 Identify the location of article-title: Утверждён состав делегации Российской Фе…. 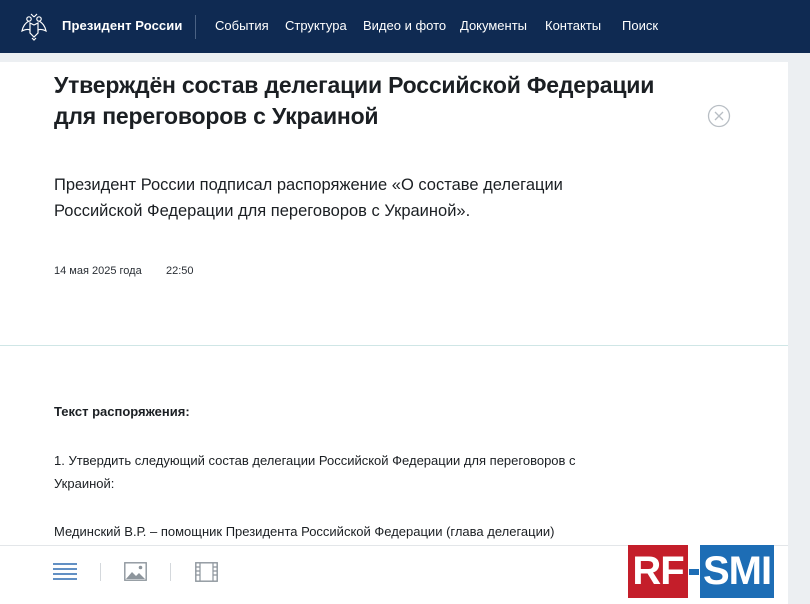
(354, 100).